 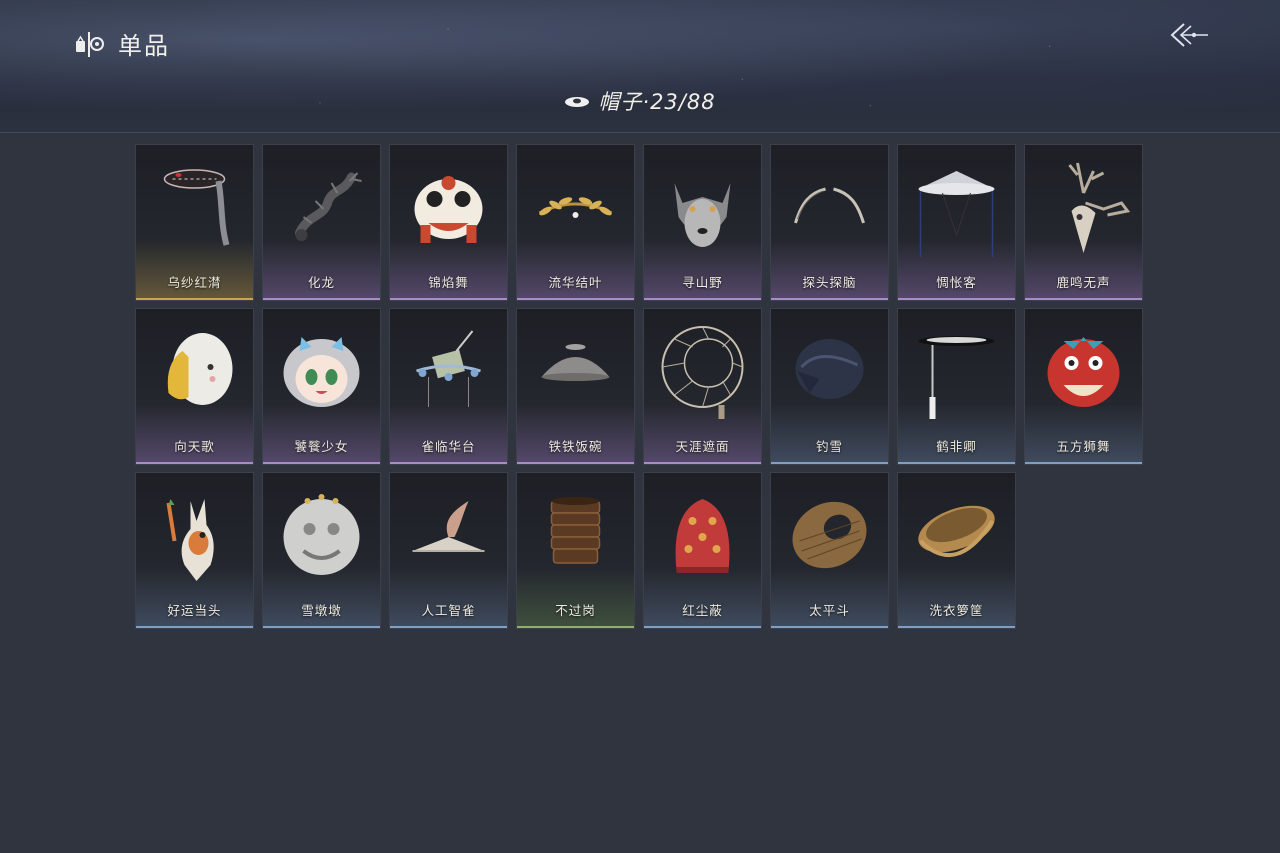 I want to click on item-name: 雪墩墩, so click(x=321, y=610).